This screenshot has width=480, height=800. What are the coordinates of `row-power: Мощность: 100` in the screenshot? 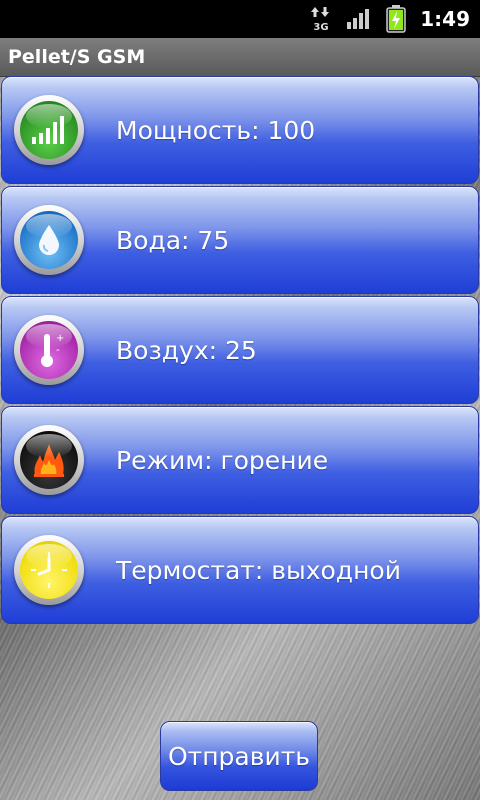 It's located at (240, 130).